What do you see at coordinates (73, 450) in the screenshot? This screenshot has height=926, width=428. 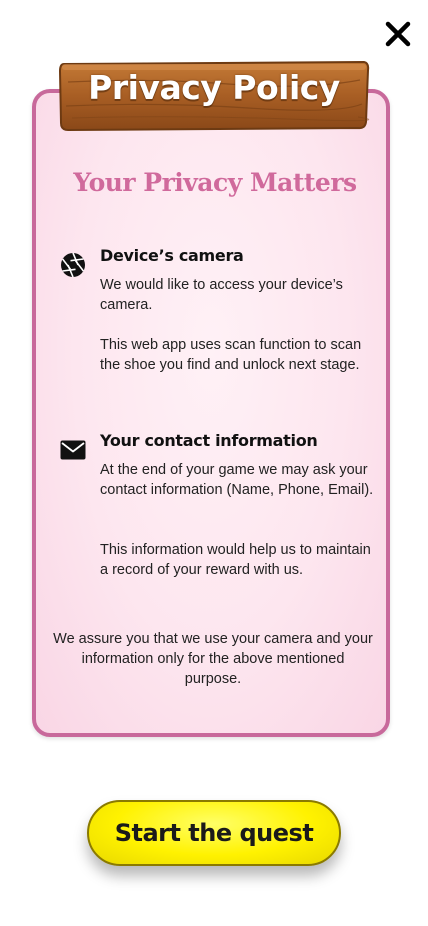 I see `envelope-icon` at bounding box center [73, 450].